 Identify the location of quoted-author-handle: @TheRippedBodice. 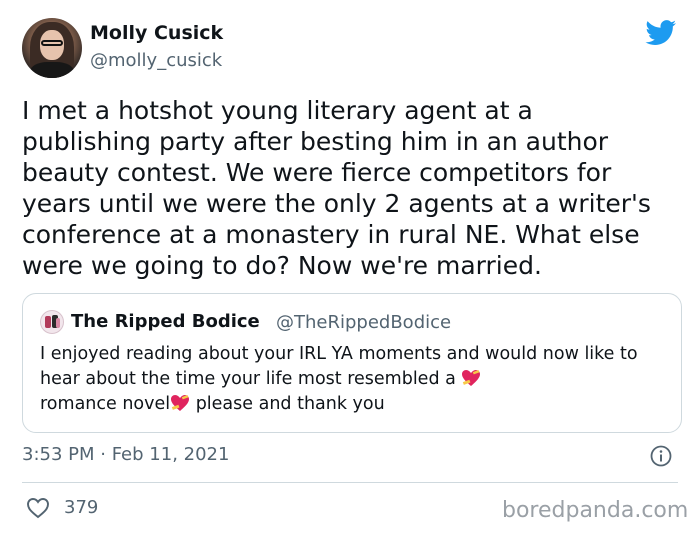
(364, 322).